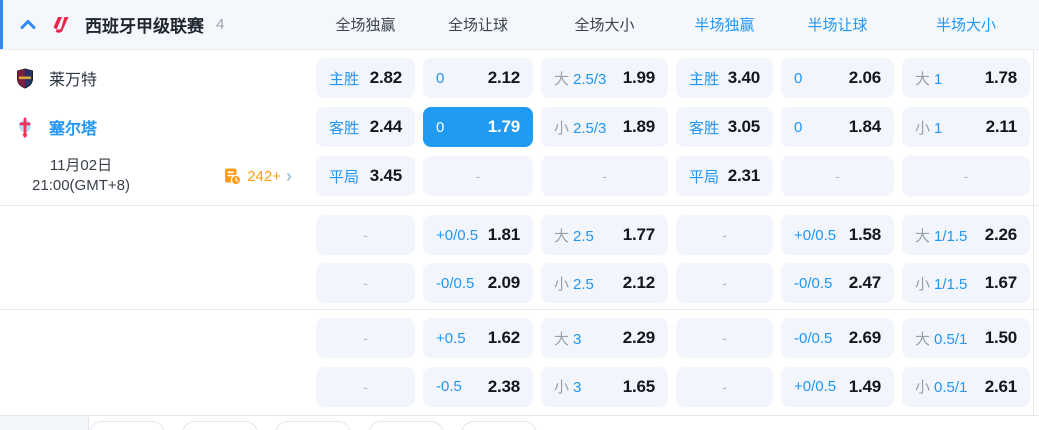 This screenshot has width=1039, height=430. Describe the element at coordinates (604, 338) in the screenshot. I see `odds-cell-ou: 大 3 2.29` at that location.